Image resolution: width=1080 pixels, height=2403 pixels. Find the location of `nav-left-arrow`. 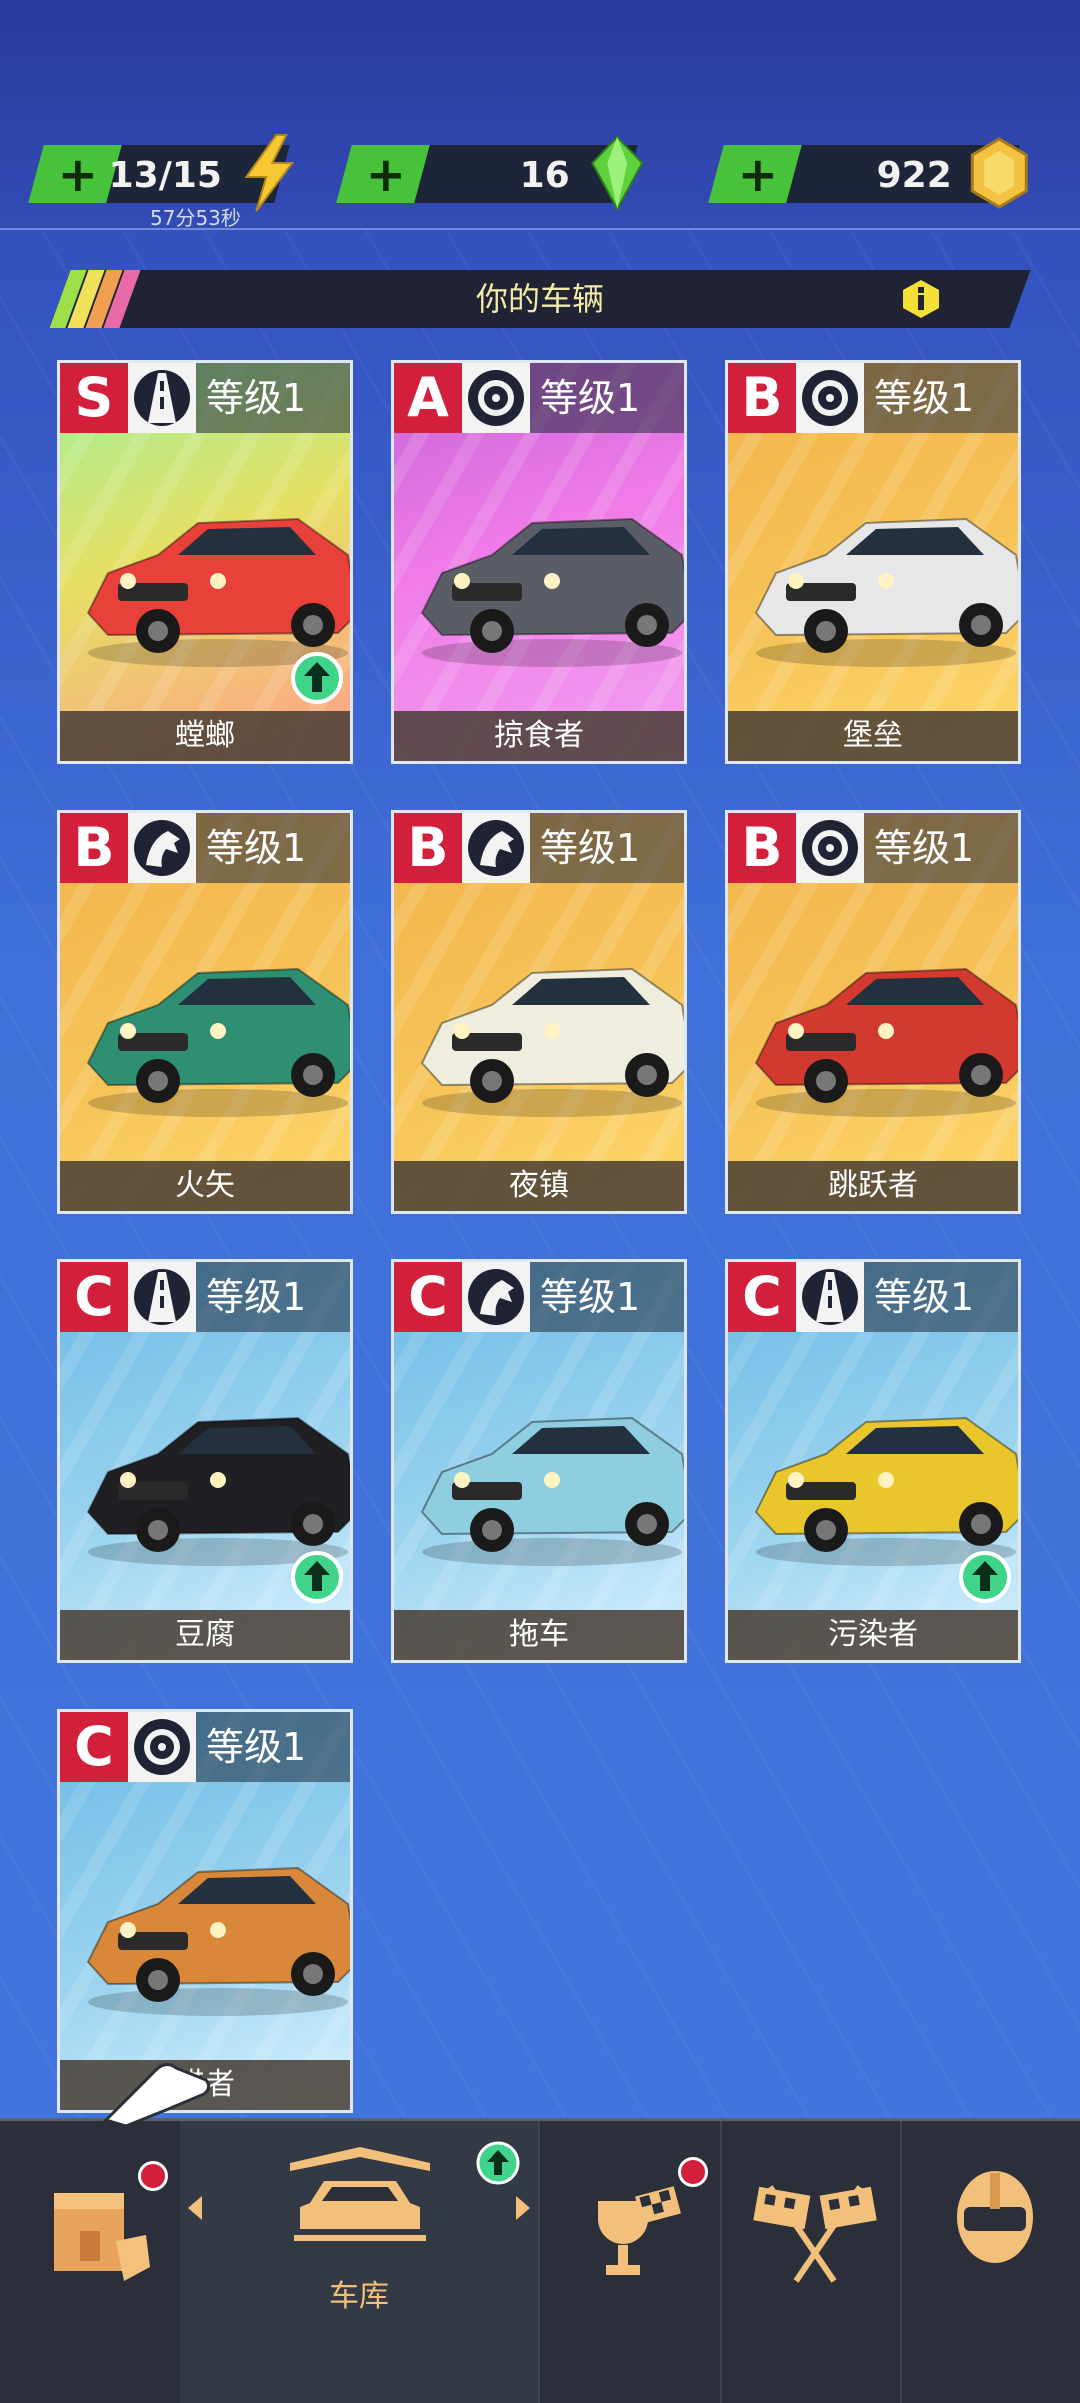

nav-left-arrow is located at coordinates (195, 2208).